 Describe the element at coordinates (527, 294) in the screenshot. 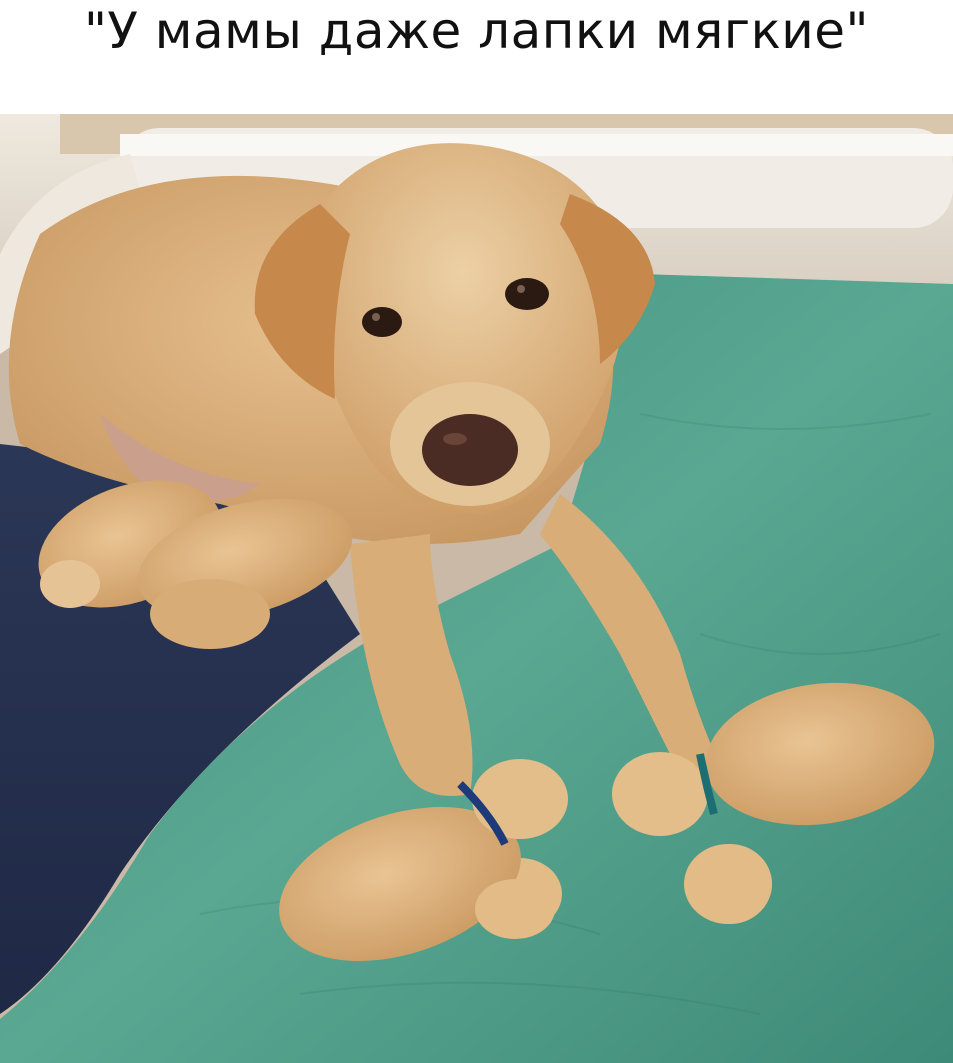

I see `right-eye` at that location.